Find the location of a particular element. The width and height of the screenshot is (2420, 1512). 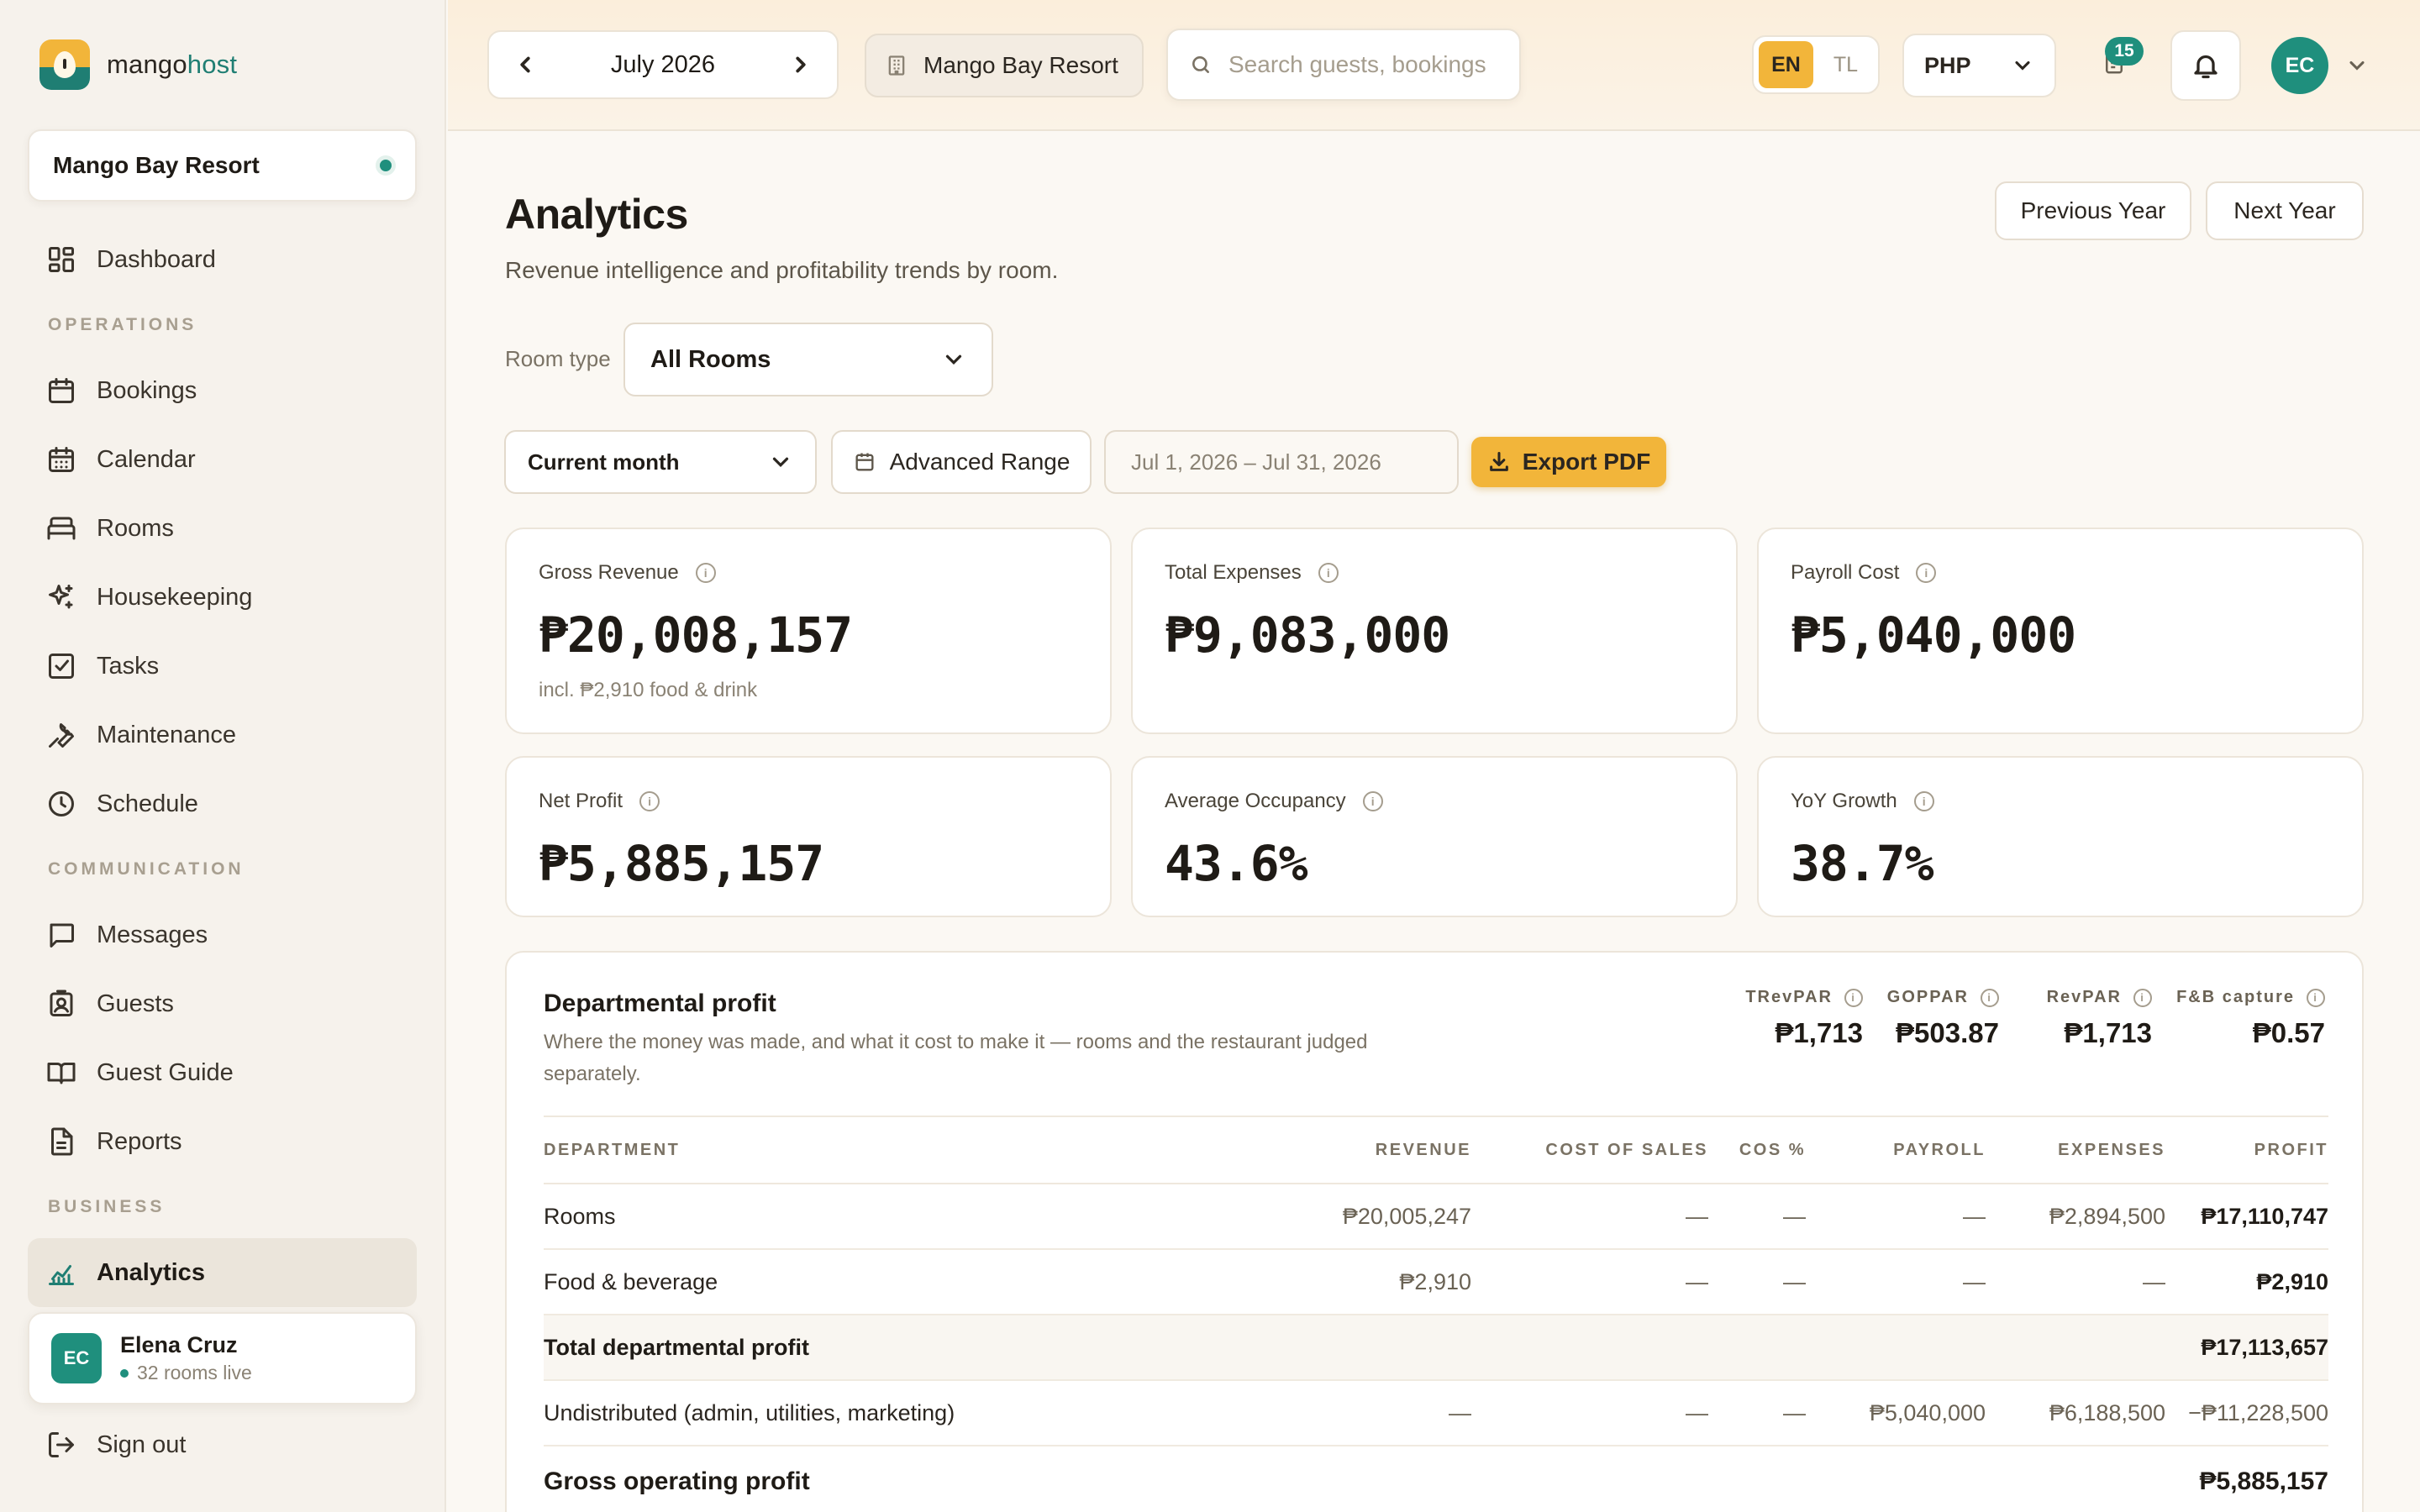

property-name: Mango Bay Resort is located at coordinates (157, 165).